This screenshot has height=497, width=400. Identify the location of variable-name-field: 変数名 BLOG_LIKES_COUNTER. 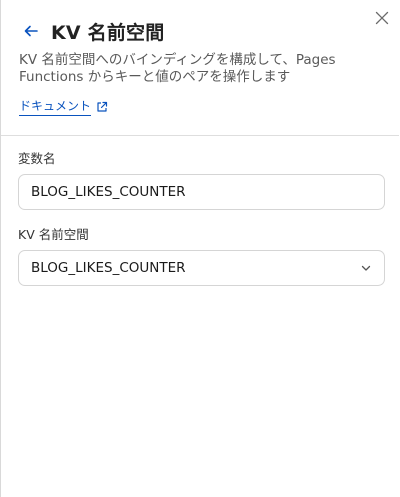
(201, 181).